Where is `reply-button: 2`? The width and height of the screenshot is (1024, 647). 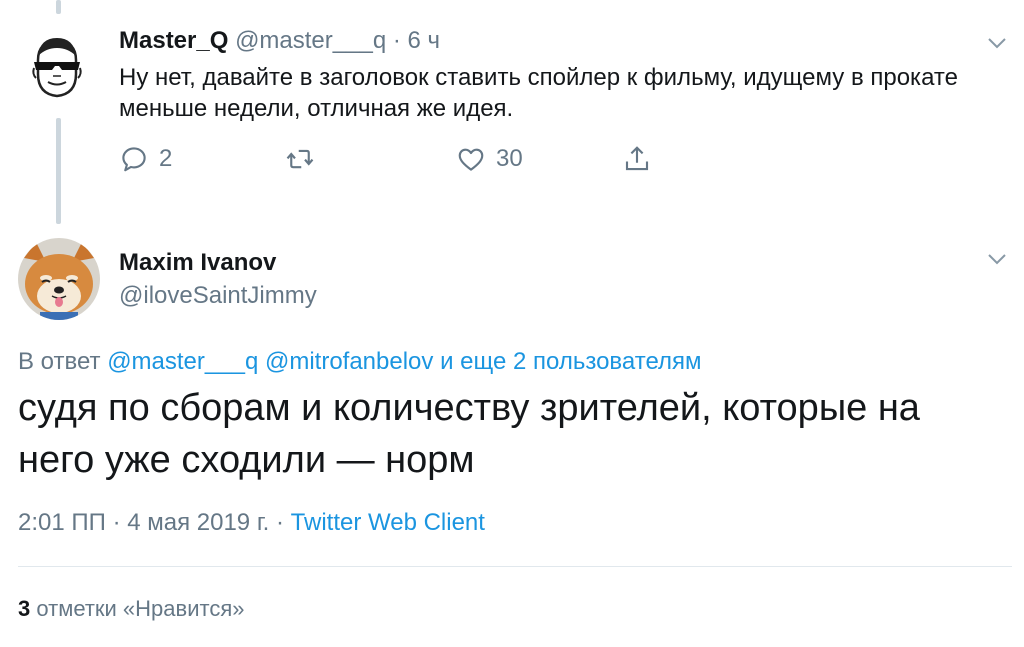
reply-button: 2 is located at coordinates (145, 159).